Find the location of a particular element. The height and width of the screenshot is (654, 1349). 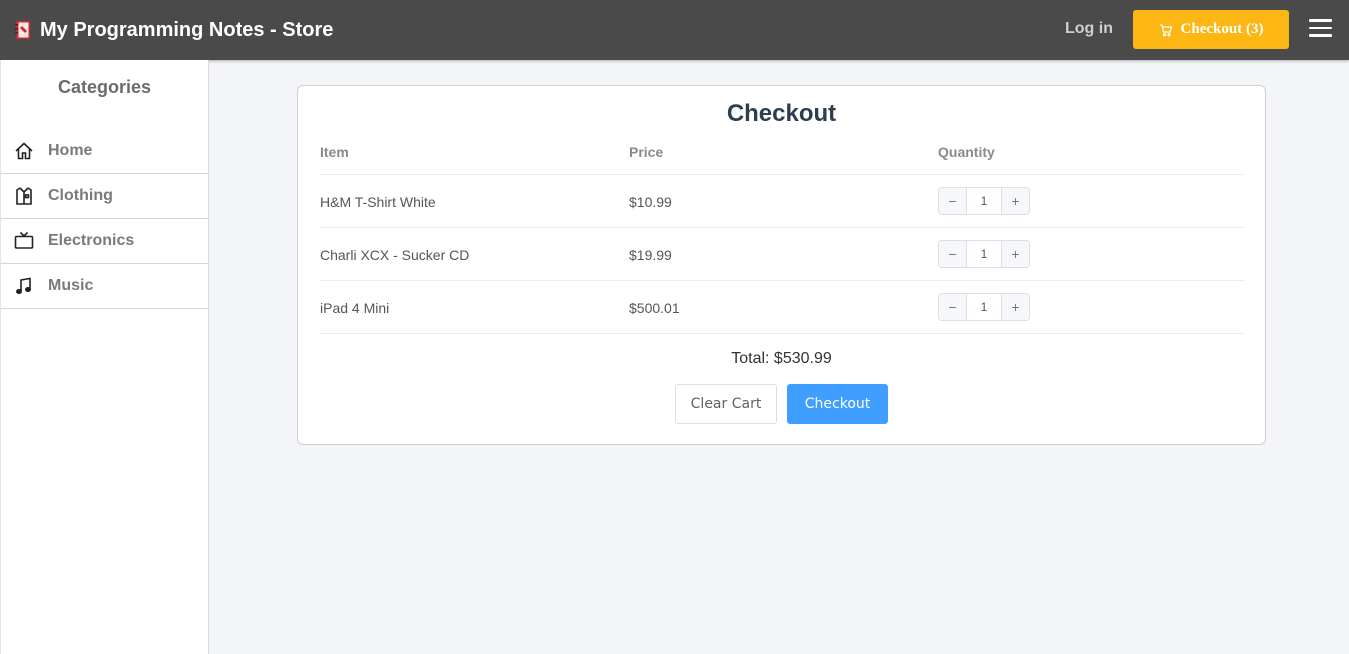

header-checkout-button: Checkout (3) is located at coordinates (1211, 29).